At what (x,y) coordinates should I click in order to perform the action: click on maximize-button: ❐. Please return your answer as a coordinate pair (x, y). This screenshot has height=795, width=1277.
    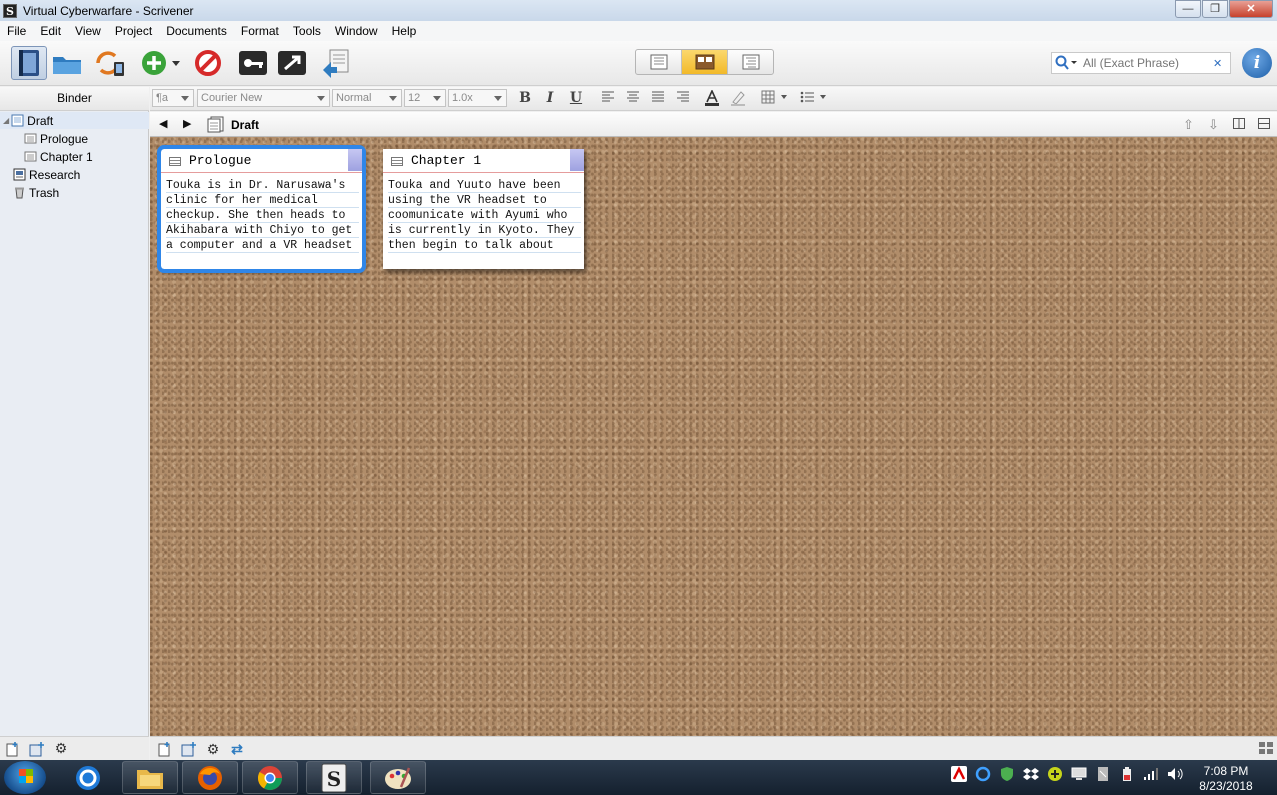
    Looking at the image, I should click on (1215, 9).